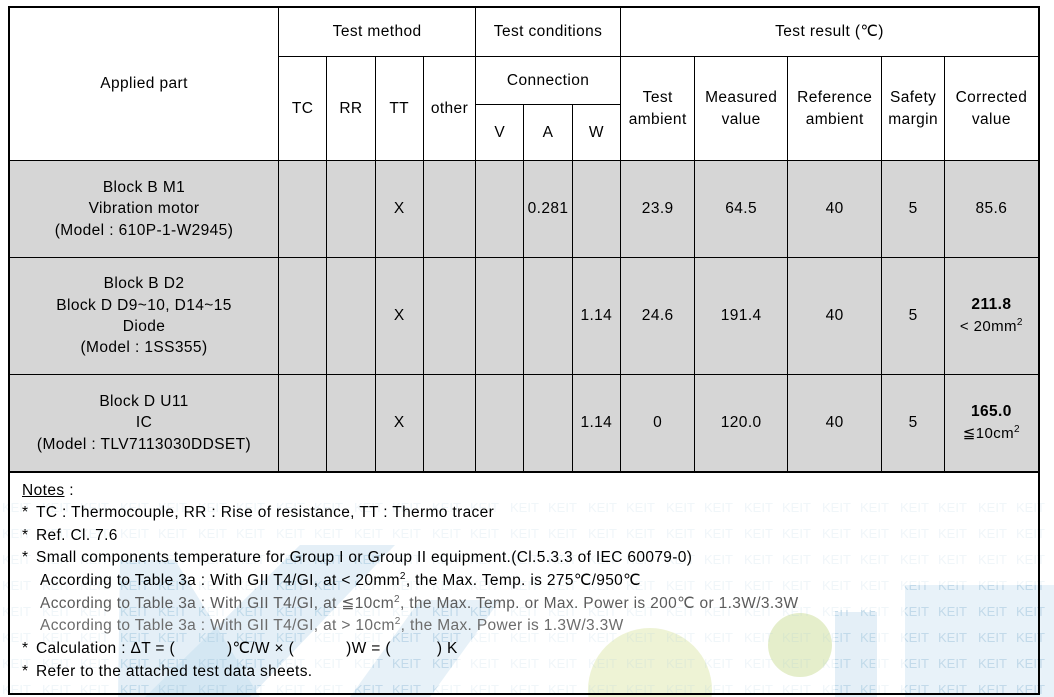 The image size is (1054, 697). Describe the element at coordinates (834, 108) in the screenshot. I see `header-col-reference-ambient: Reference ambient` at that location.